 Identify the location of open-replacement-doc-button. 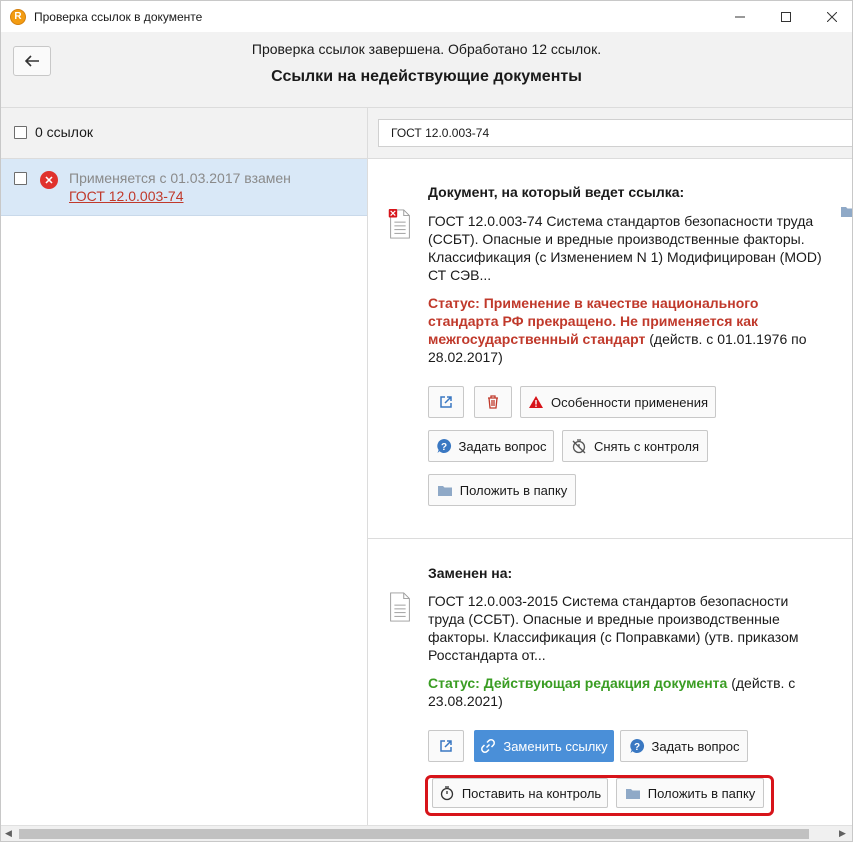
(446, 746).